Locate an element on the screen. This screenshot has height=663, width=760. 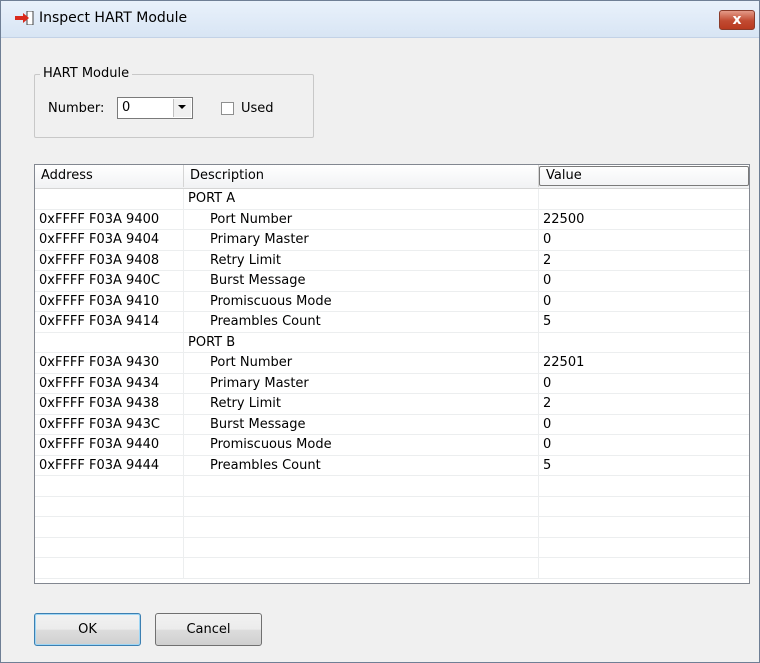
address-cell: 0xFFFF F03A 943C is located at coordinates (109, 424).